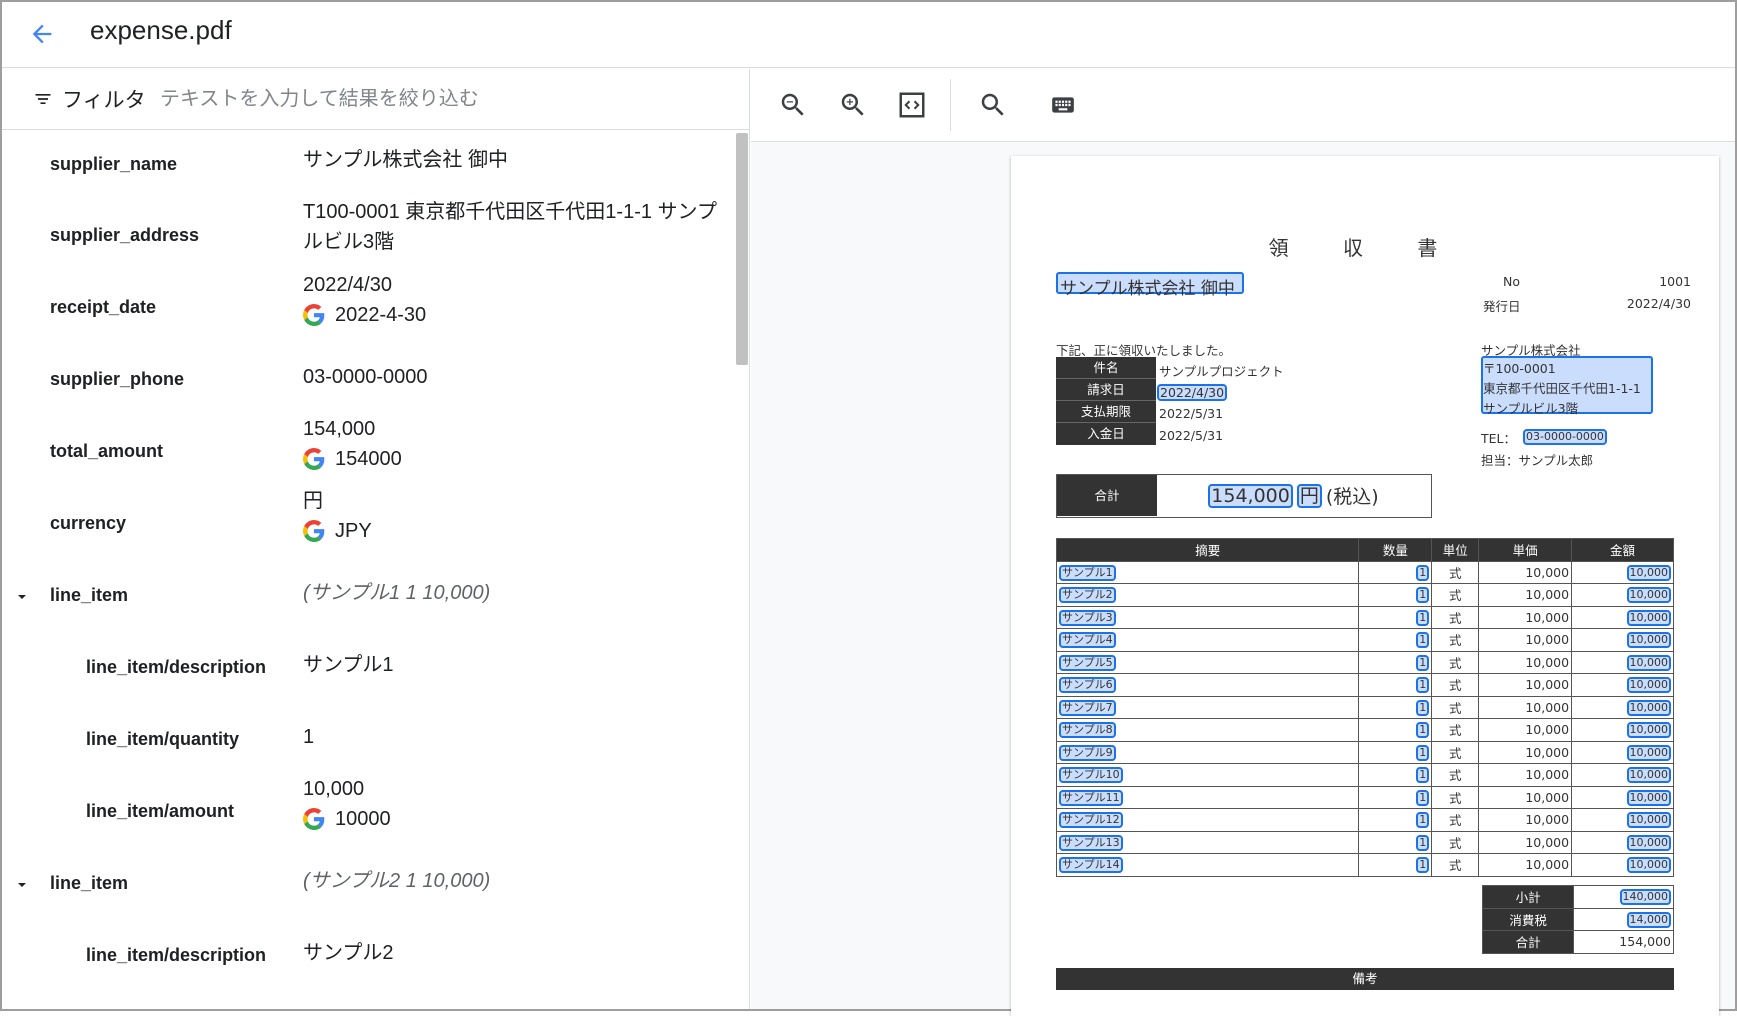 The height and width of the screenshot is (1016, 1737). I want to click on item-description-highlight: サンプル5, so click(1087, 662).